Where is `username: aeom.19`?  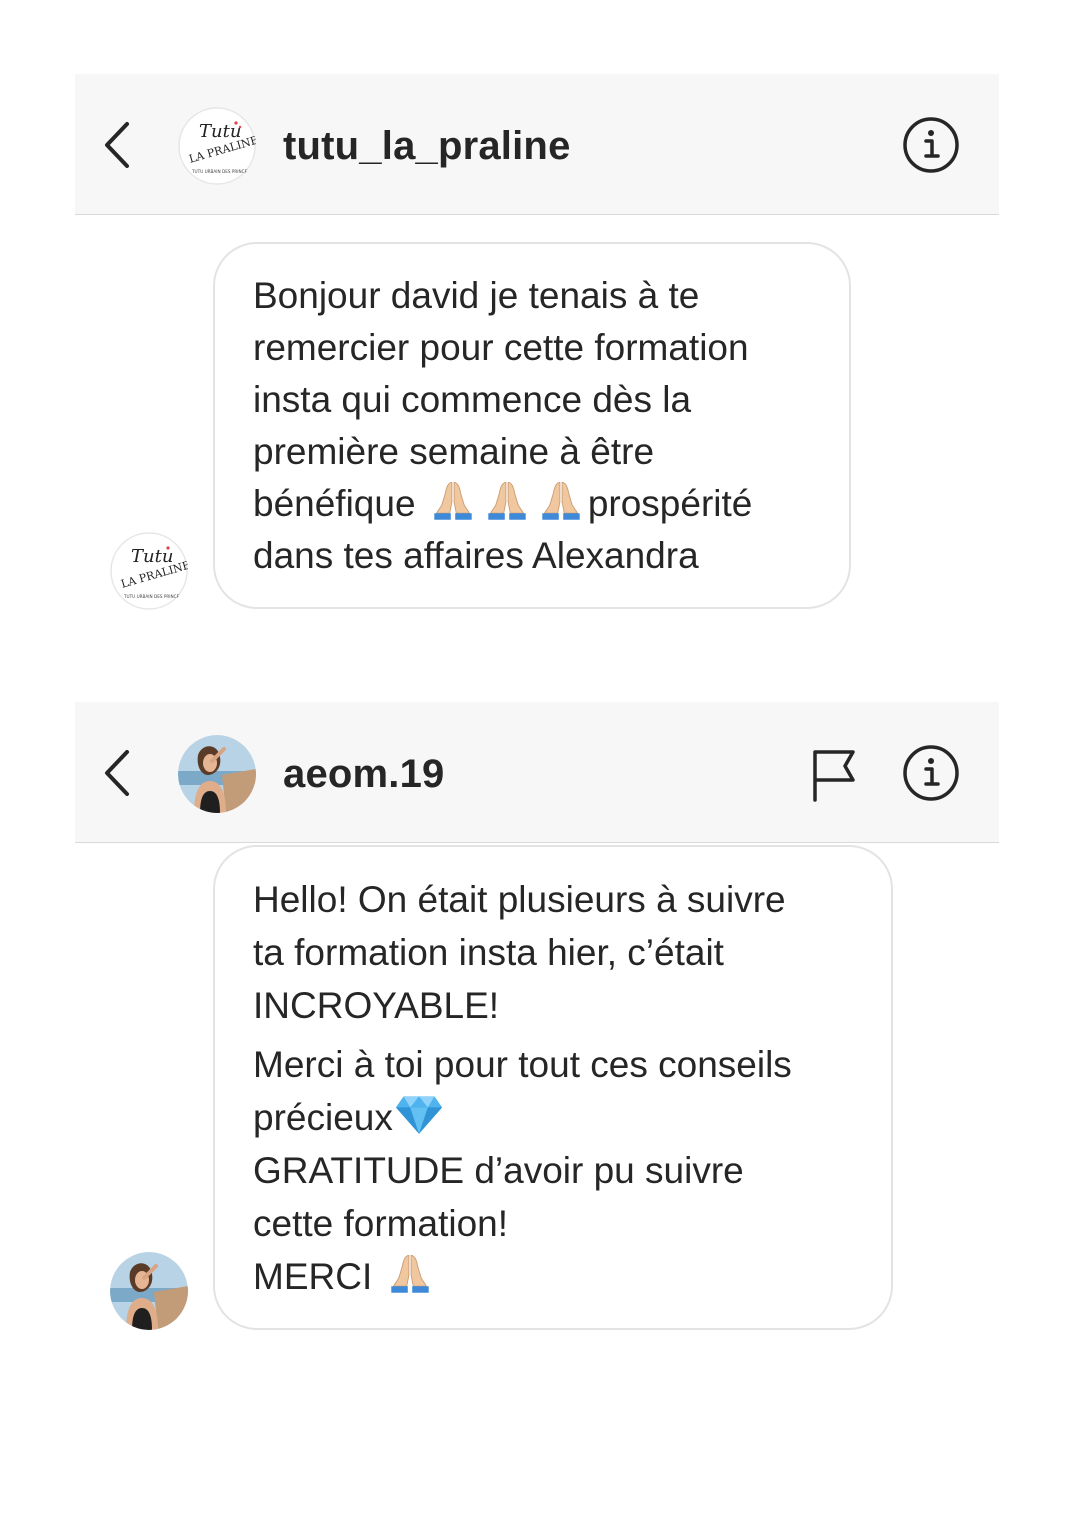
username: aeom.19 is located at coordinates (364, 774).